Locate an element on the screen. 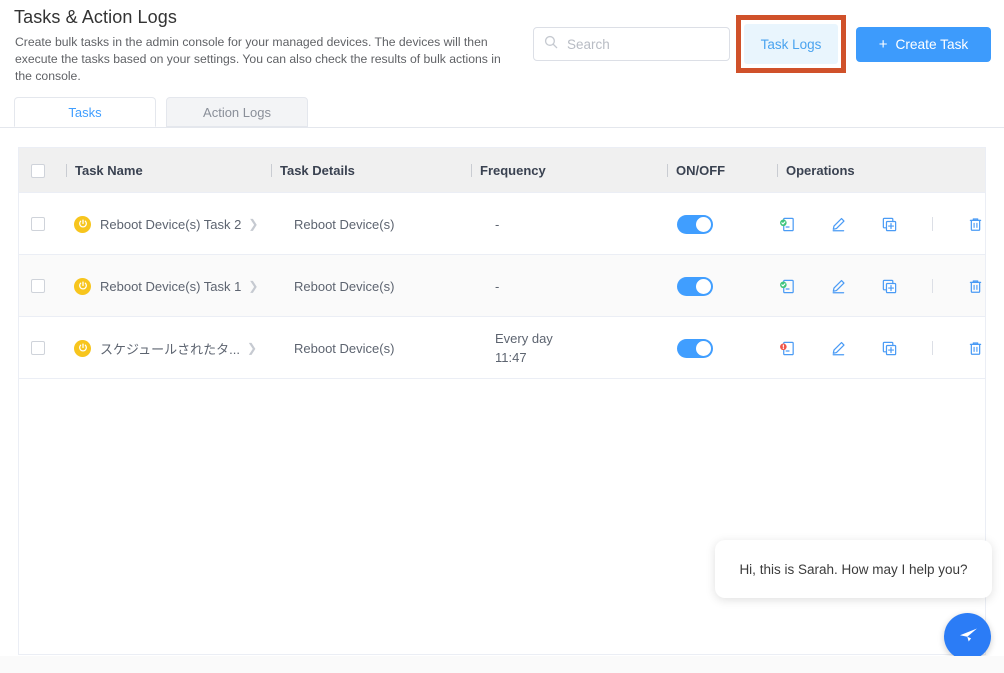 This screenshot has width=1004, height=673. task-name-label: Reboot Device(s) Task 2 is located at coordinates (171, 224).